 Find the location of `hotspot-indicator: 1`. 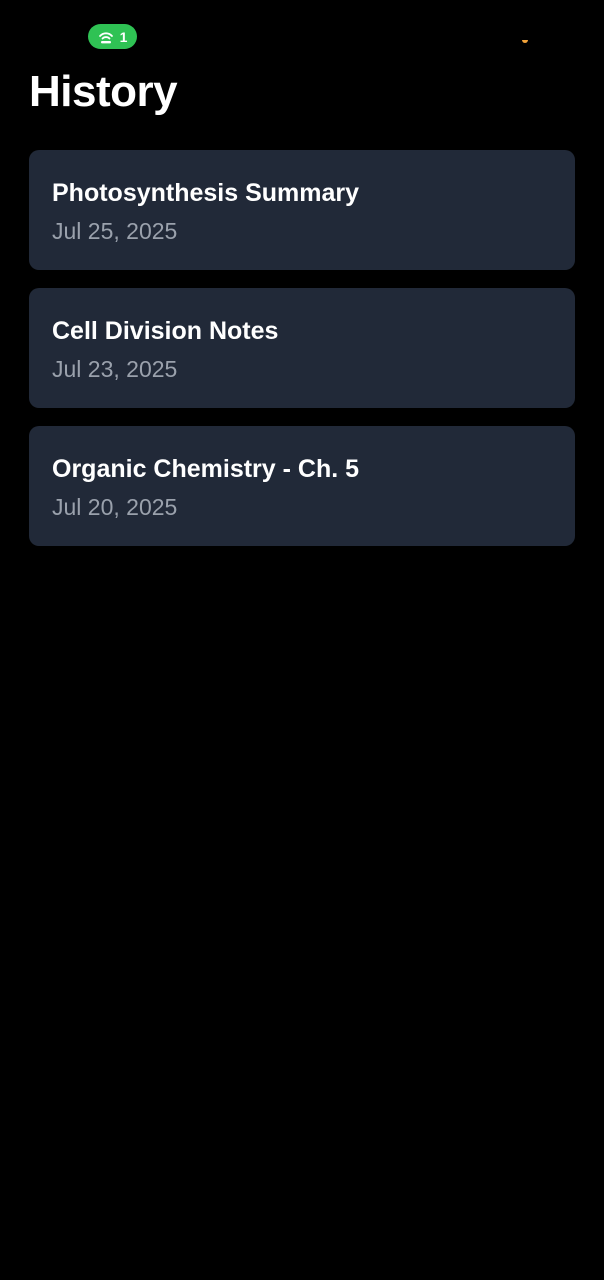

hotspot-indicator: 1 is located at coordinates (112, 36).